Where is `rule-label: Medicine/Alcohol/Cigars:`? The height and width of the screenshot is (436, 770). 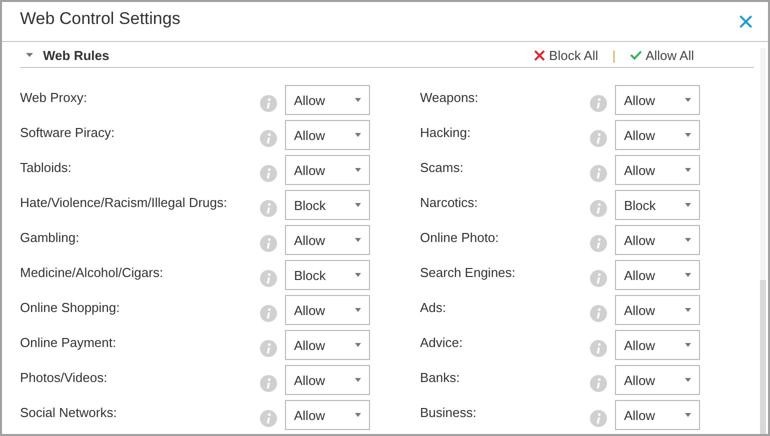
rule-label: Medicine/Alcohol/Cigars: is located at coordinates (92, 272).